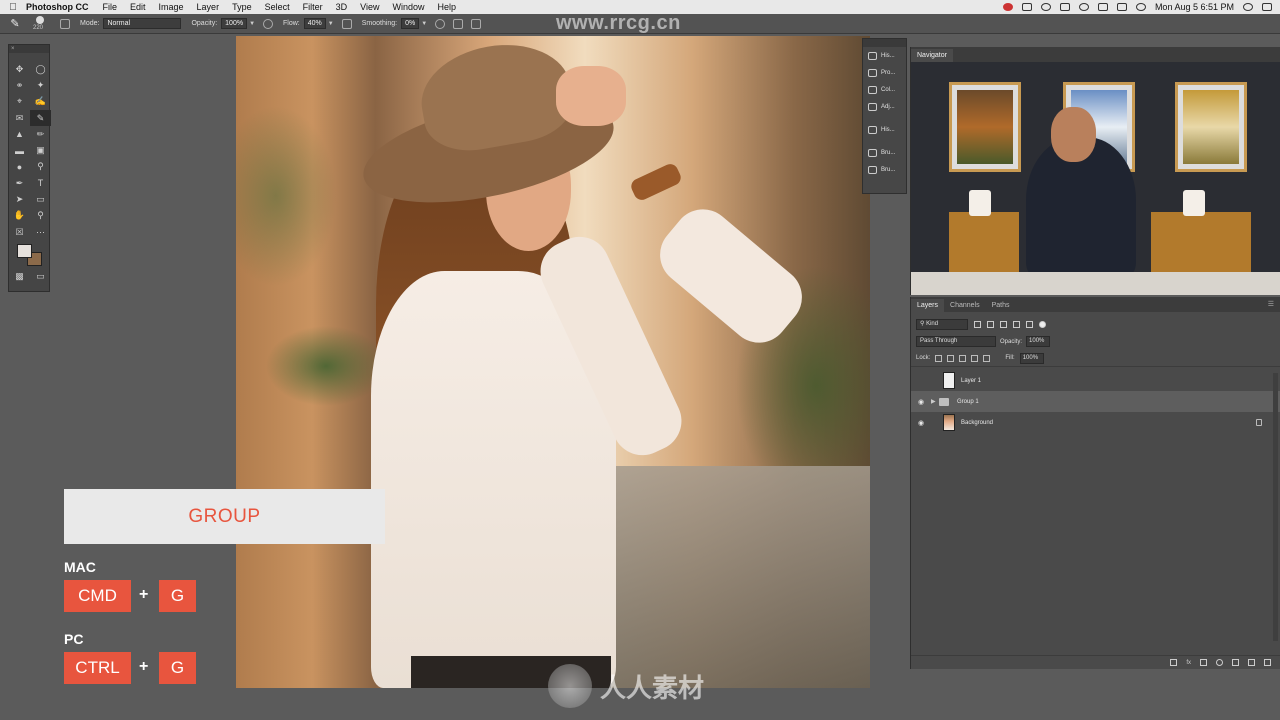 The height and width of the screenshot is (720, 1280). What do you see at coordinates (975, 358) in the screenshot?
I see `lock-artboard-icon` at bounding box center [975, 358].